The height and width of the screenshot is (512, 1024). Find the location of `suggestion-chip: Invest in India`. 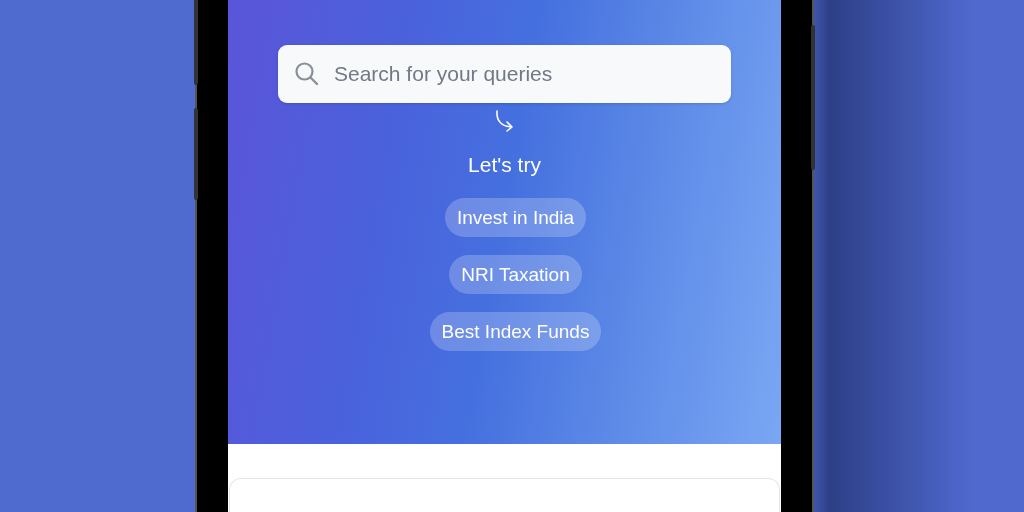

suggestion-chip: Invest in India is located at coordinates (515, 217).